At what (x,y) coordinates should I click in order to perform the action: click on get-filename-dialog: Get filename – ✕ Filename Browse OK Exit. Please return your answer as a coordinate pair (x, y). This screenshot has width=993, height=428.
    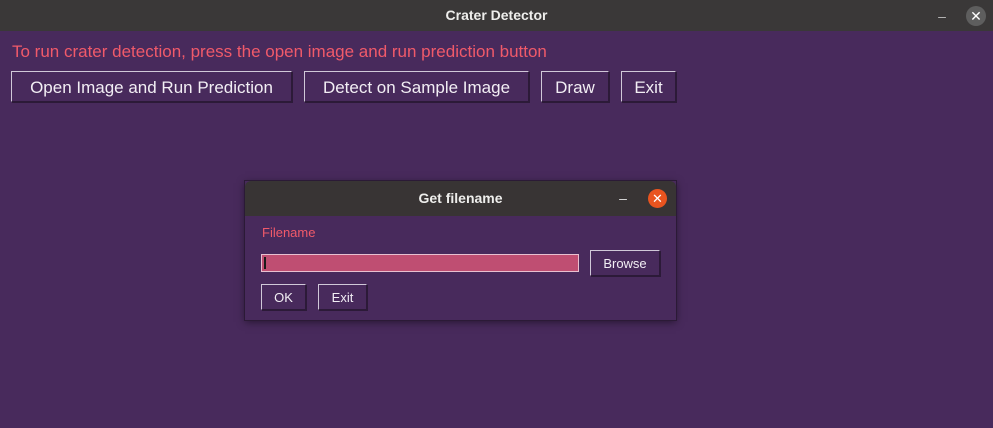
    Looking at the image, I should click on (460, 250).